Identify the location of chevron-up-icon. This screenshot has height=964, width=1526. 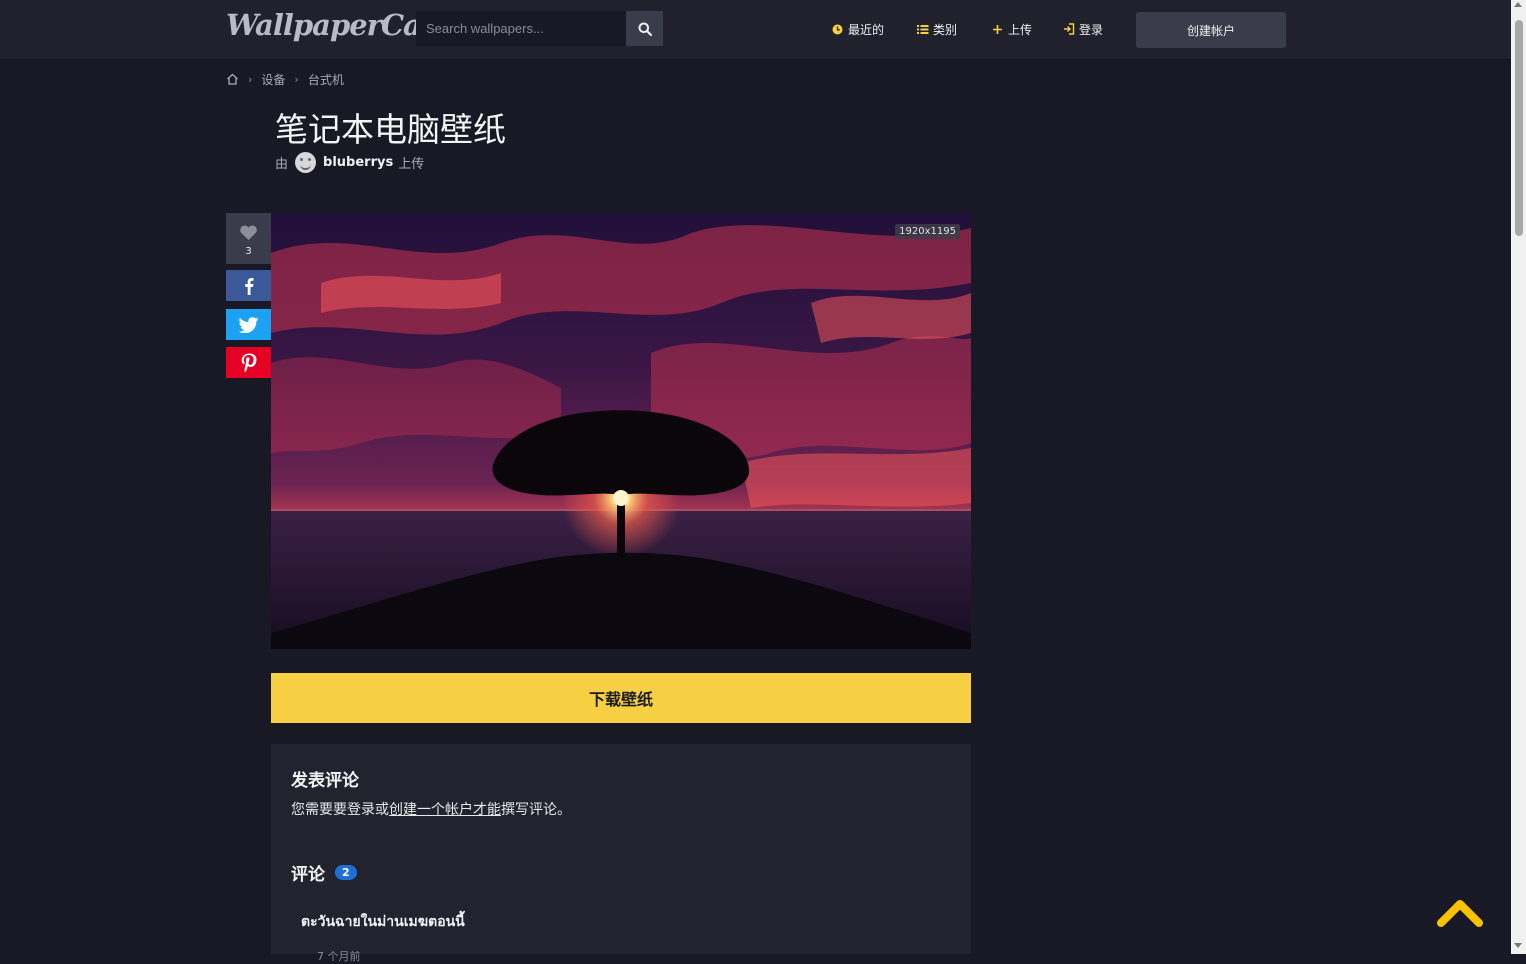
(1460, 913).